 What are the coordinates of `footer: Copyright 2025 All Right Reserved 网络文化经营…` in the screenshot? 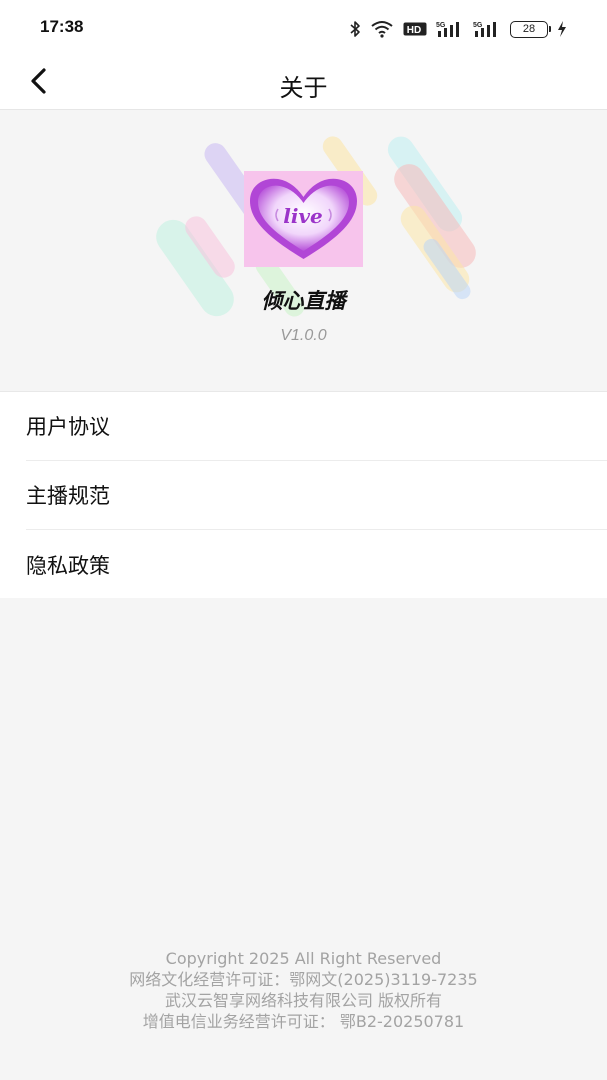 It's located at (303, 990).